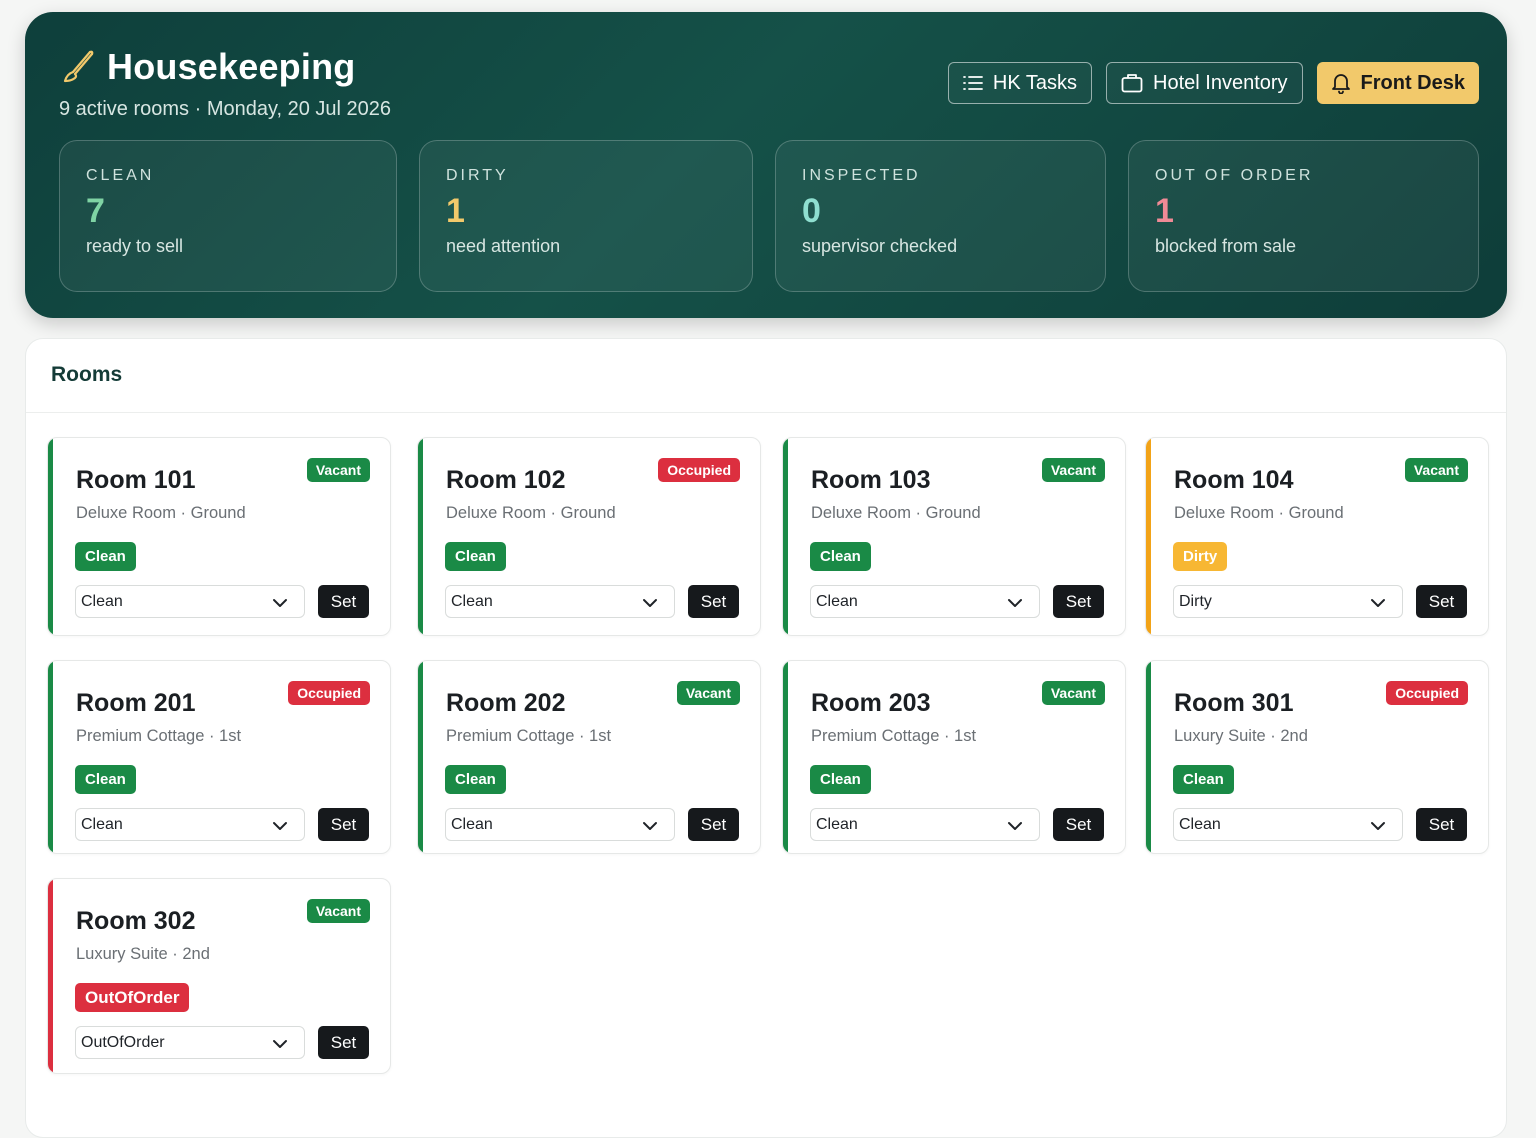 This screenshot has height=1138, width=1536. Describe the element at coordinates (77, 67) in the screenshot. I see `brush-icon` at that location.